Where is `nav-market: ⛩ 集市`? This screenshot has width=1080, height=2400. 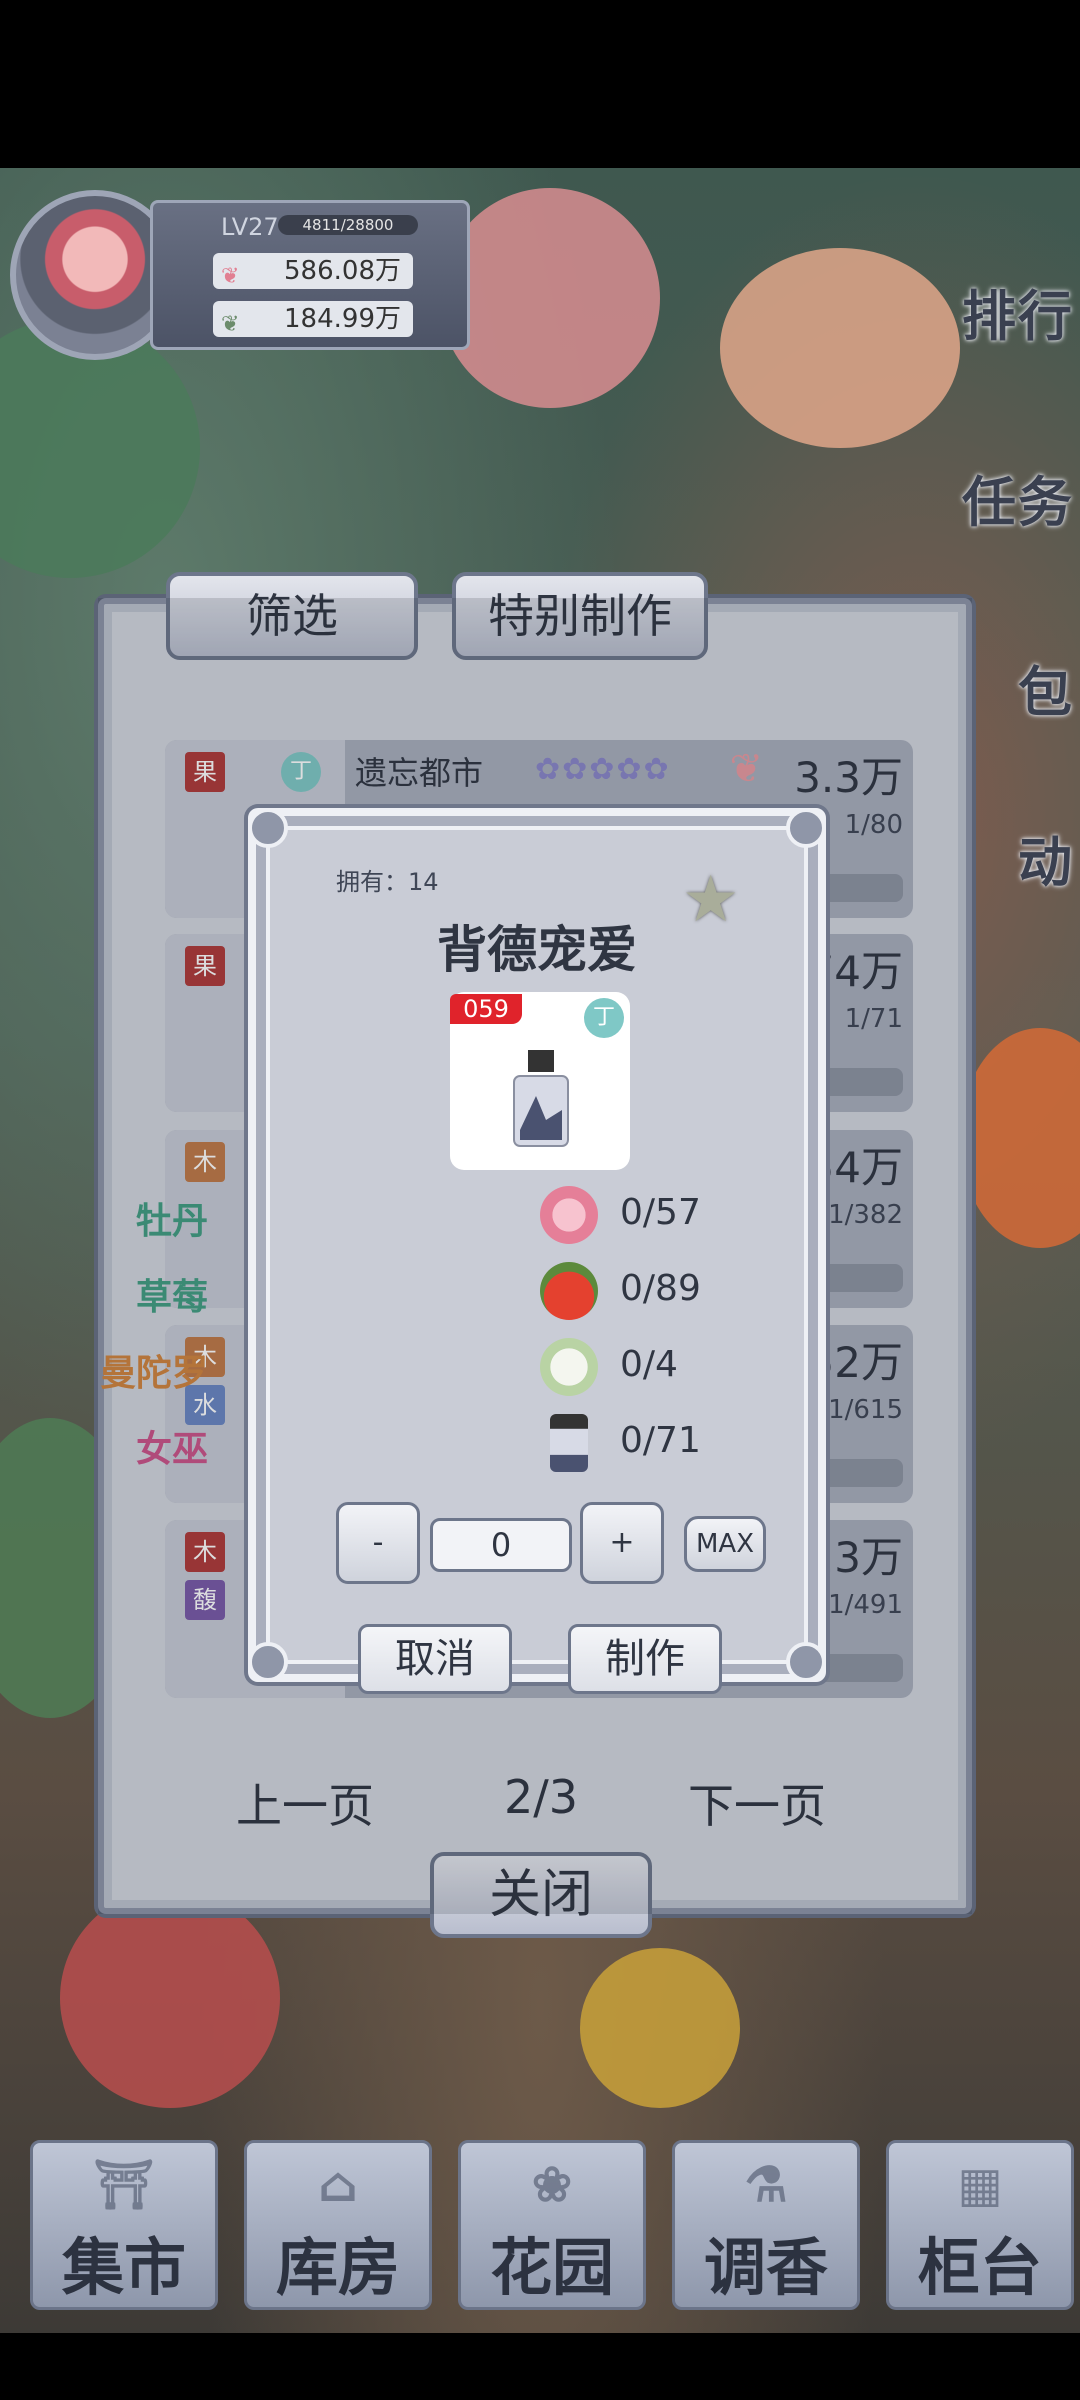 nav-market: ⛩ 集市 is located at coordinates (124, 2225).